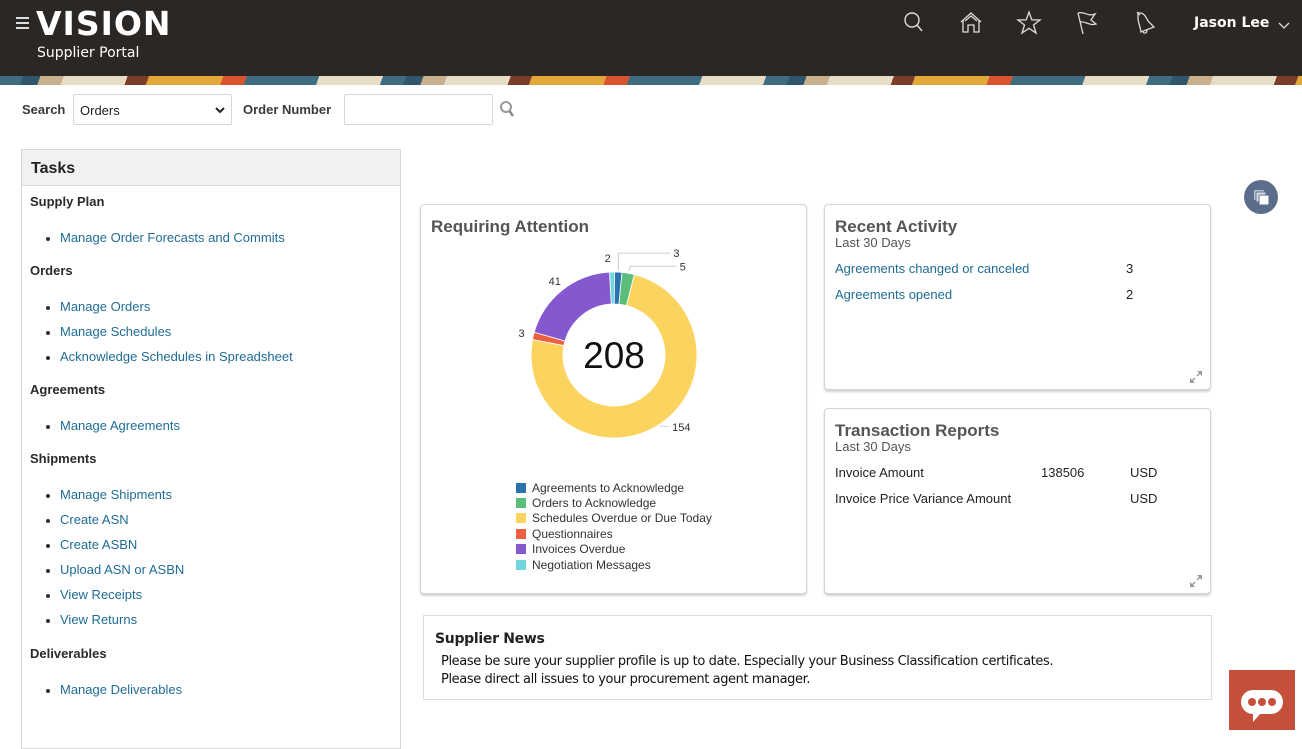 Image resolution: width=1302 pixels, height=749 pixels. I want to click on task-link: Manage Schedules, so click(115, 331).